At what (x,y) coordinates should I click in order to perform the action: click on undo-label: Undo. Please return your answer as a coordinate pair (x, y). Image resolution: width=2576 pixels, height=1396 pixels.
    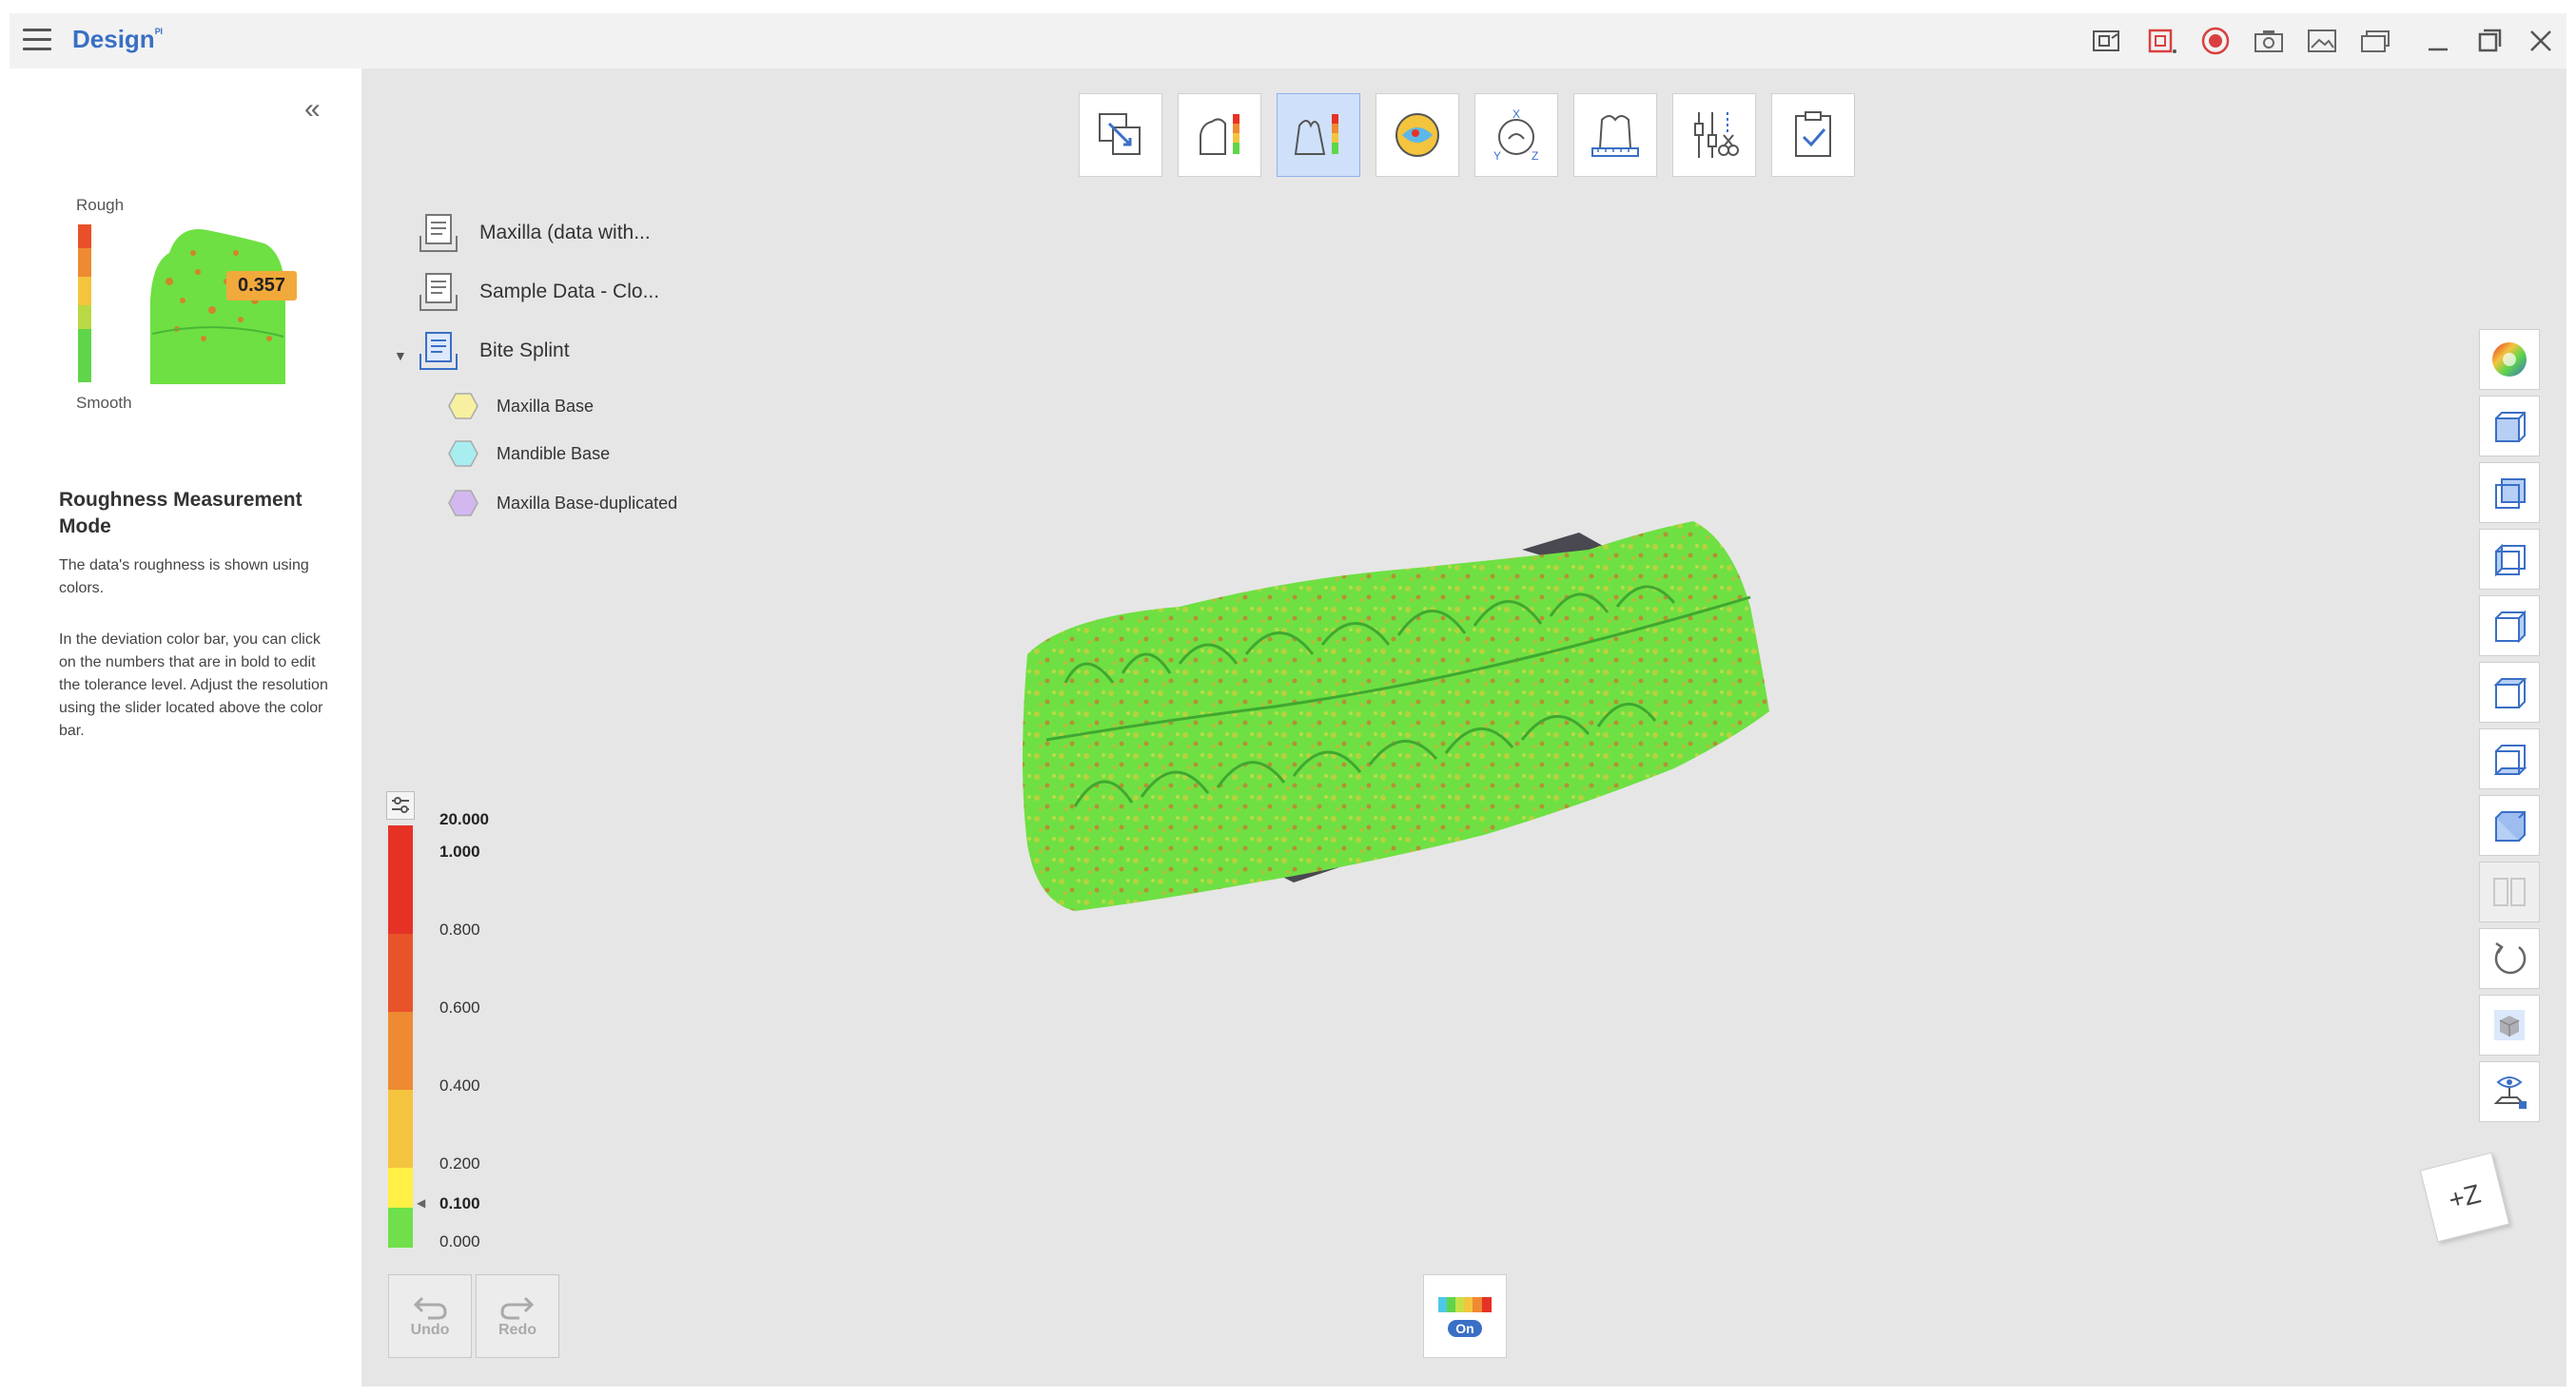
    Looking at the image, I should click on (430, 1330).